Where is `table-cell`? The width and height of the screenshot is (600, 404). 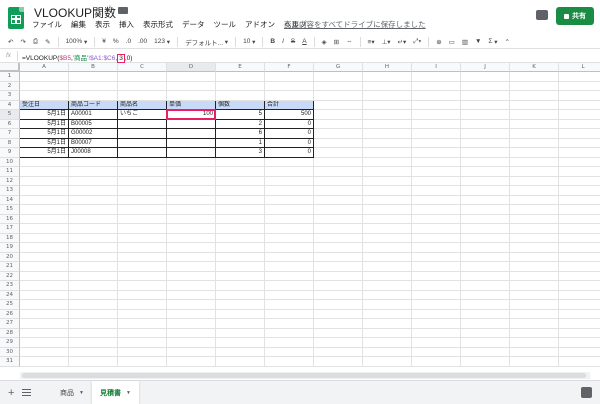 table-cell is located at coordinates (142, 124).